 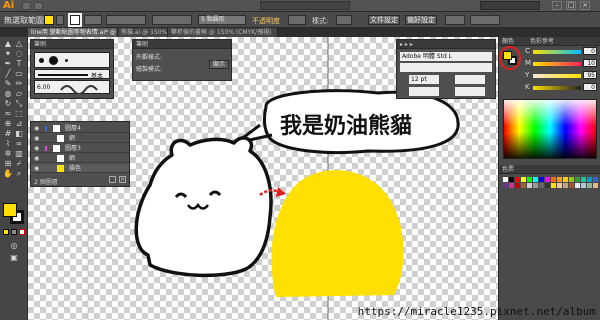 What do you see at coordinates (384, 20) in the screenshot?
I see `document-setup-button: 文件設定` at bounding box center [384, 20].